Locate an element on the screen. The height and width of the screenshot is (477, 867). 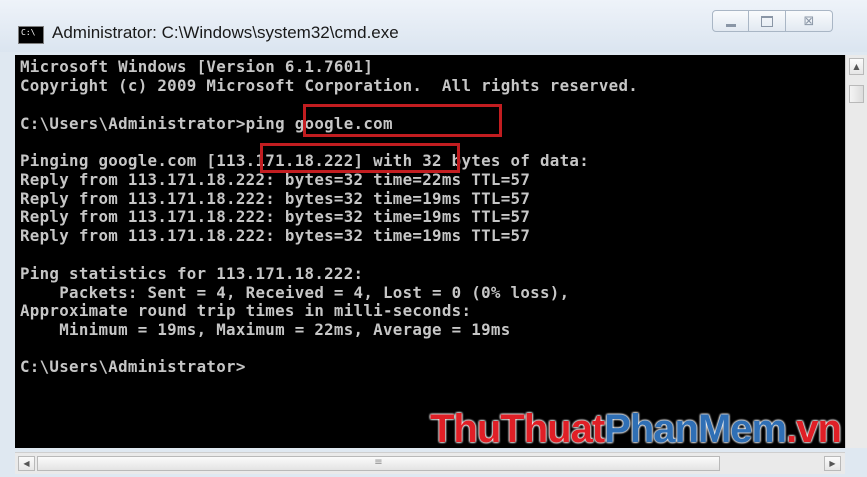
horizontal-scrollbar: ◀ ≡ ▶ is located at coordinates (430, 463).